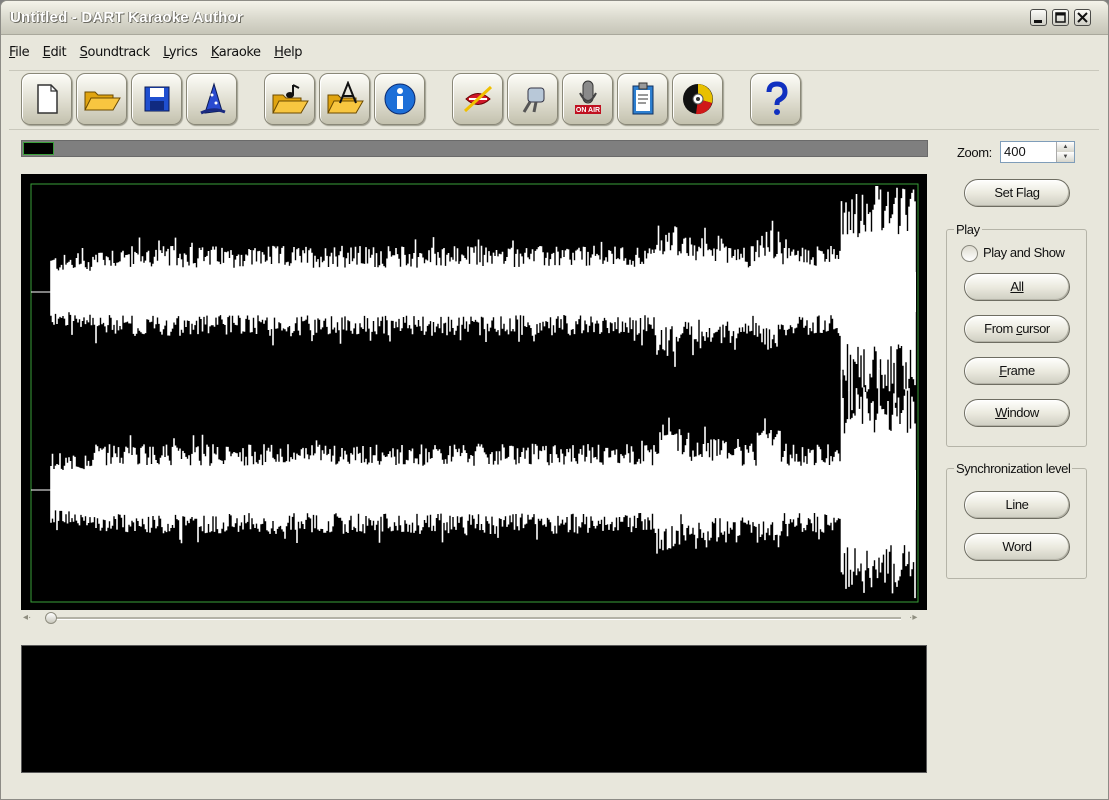 This screenshot has width=1109, height=800. I want to click on minimize-button, so click(1038, 17).